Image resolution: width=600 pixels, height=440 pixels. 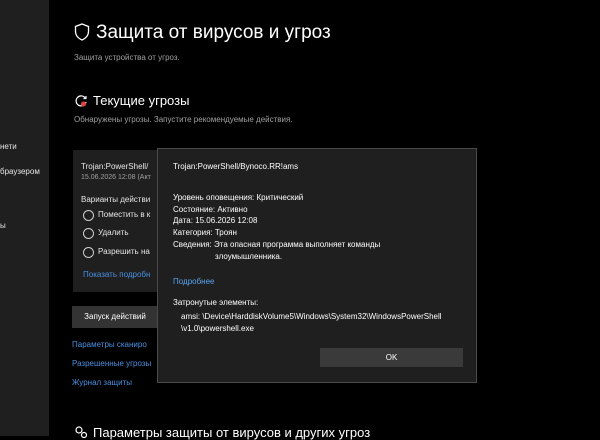 What do you see at coordinates (24, 218) in the screenshot?
I see `navigation-pane: нети браузером ы` at bounding box center [24, 218].